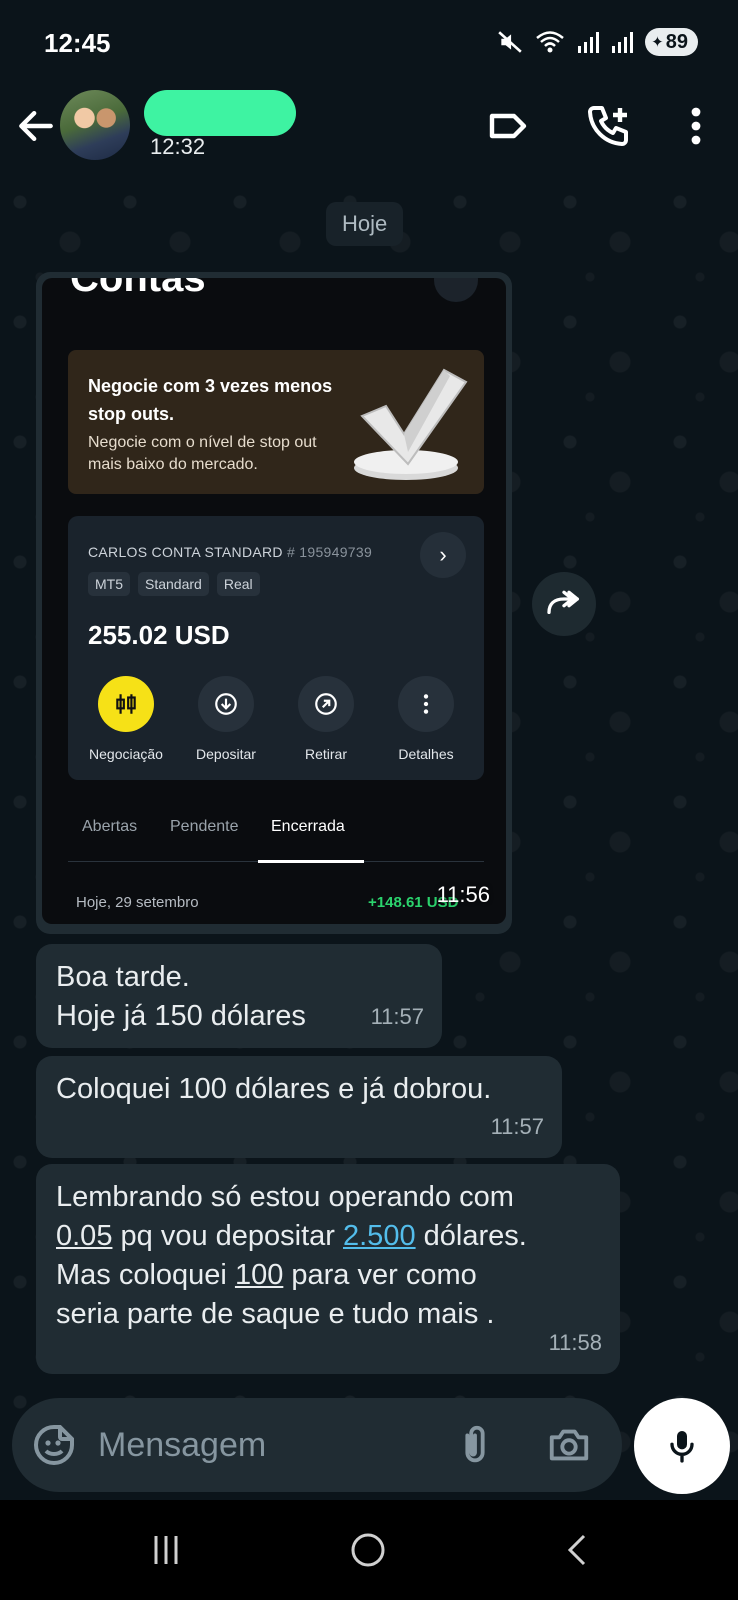 This screenshot has width=738, height=1600. Describe the element at coordinates (226, 754) in the screenshot. I see `action-label: Depositar` at that location.